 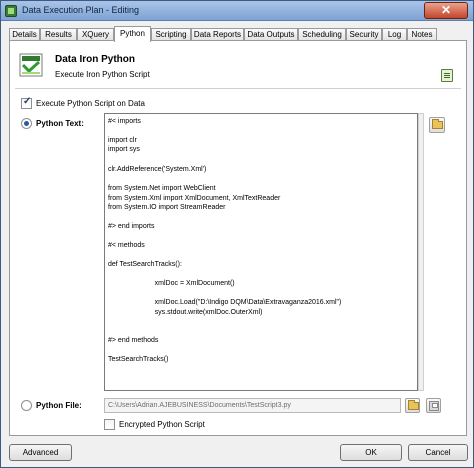 I want to click on header-divider, so click(x=238, y=88).